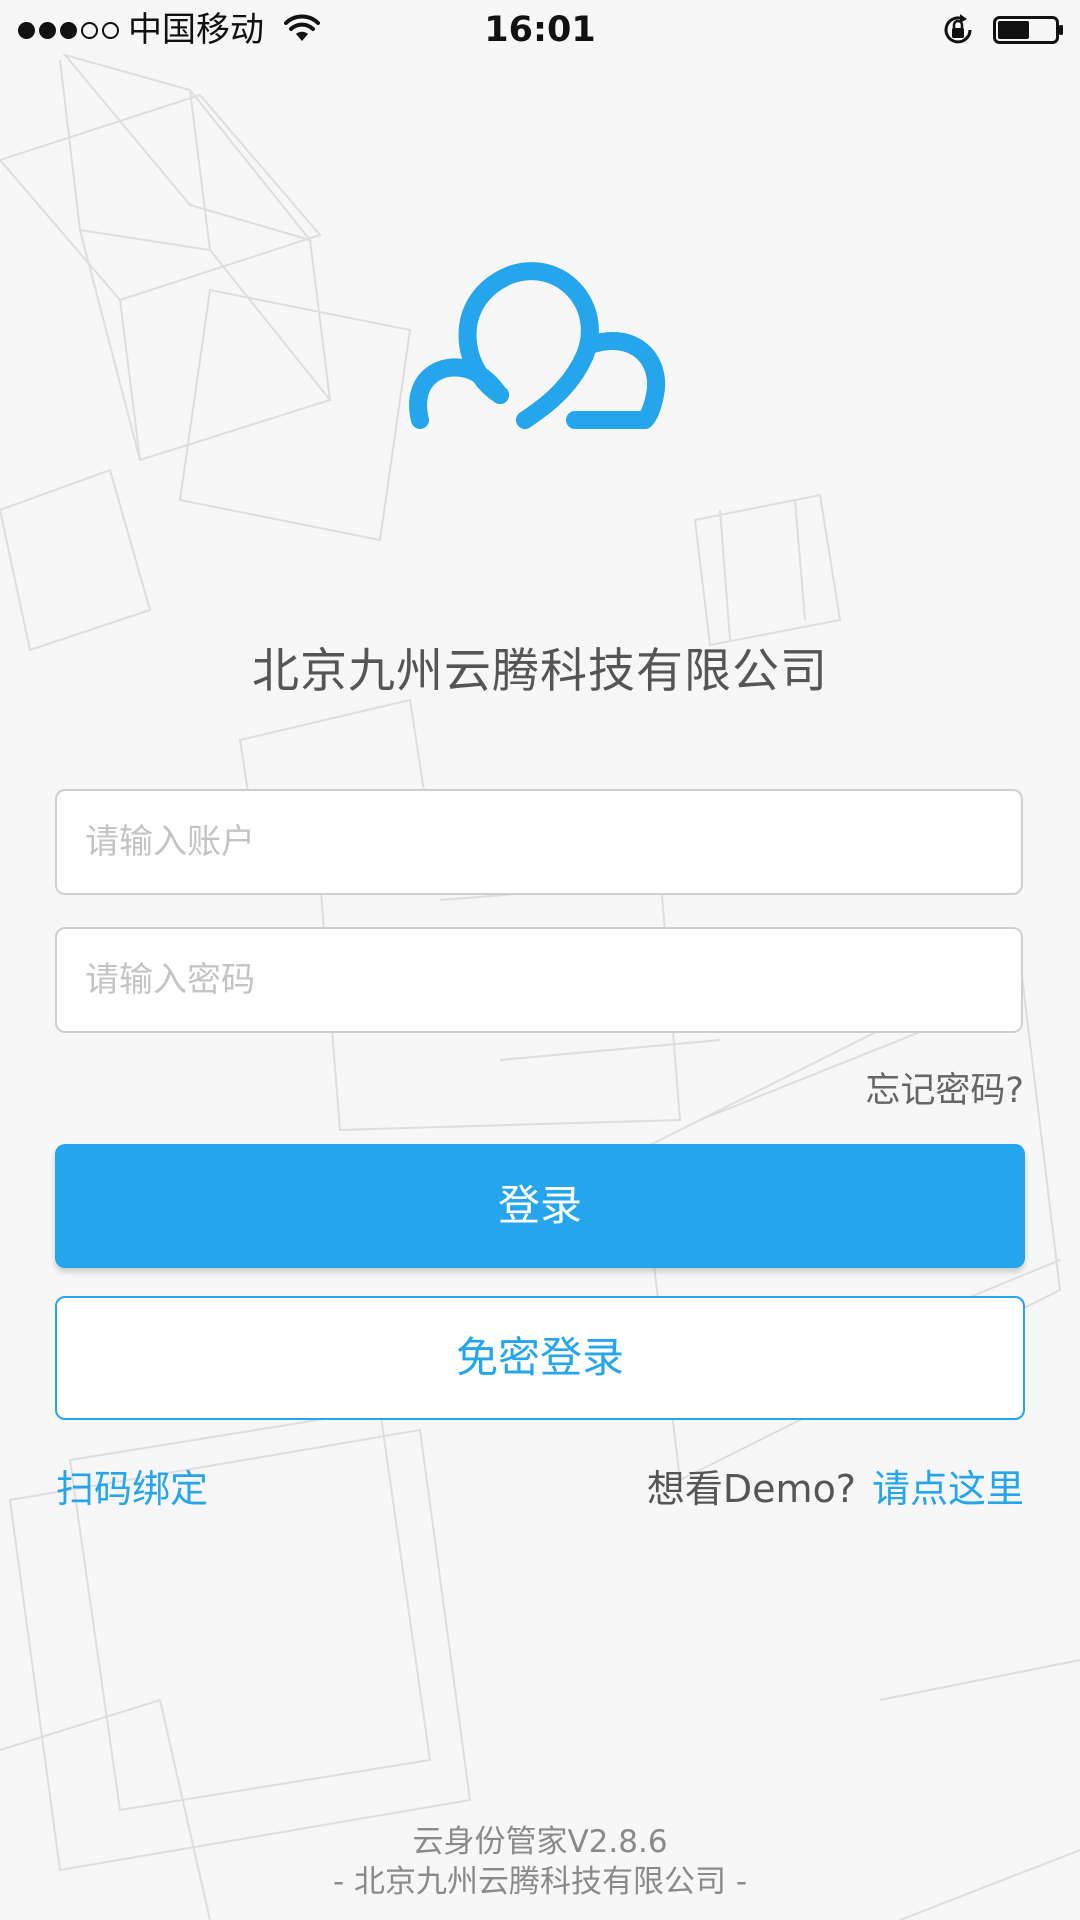 The image size is (1080, 1920). I want to click on password-input, so click(552, 980).